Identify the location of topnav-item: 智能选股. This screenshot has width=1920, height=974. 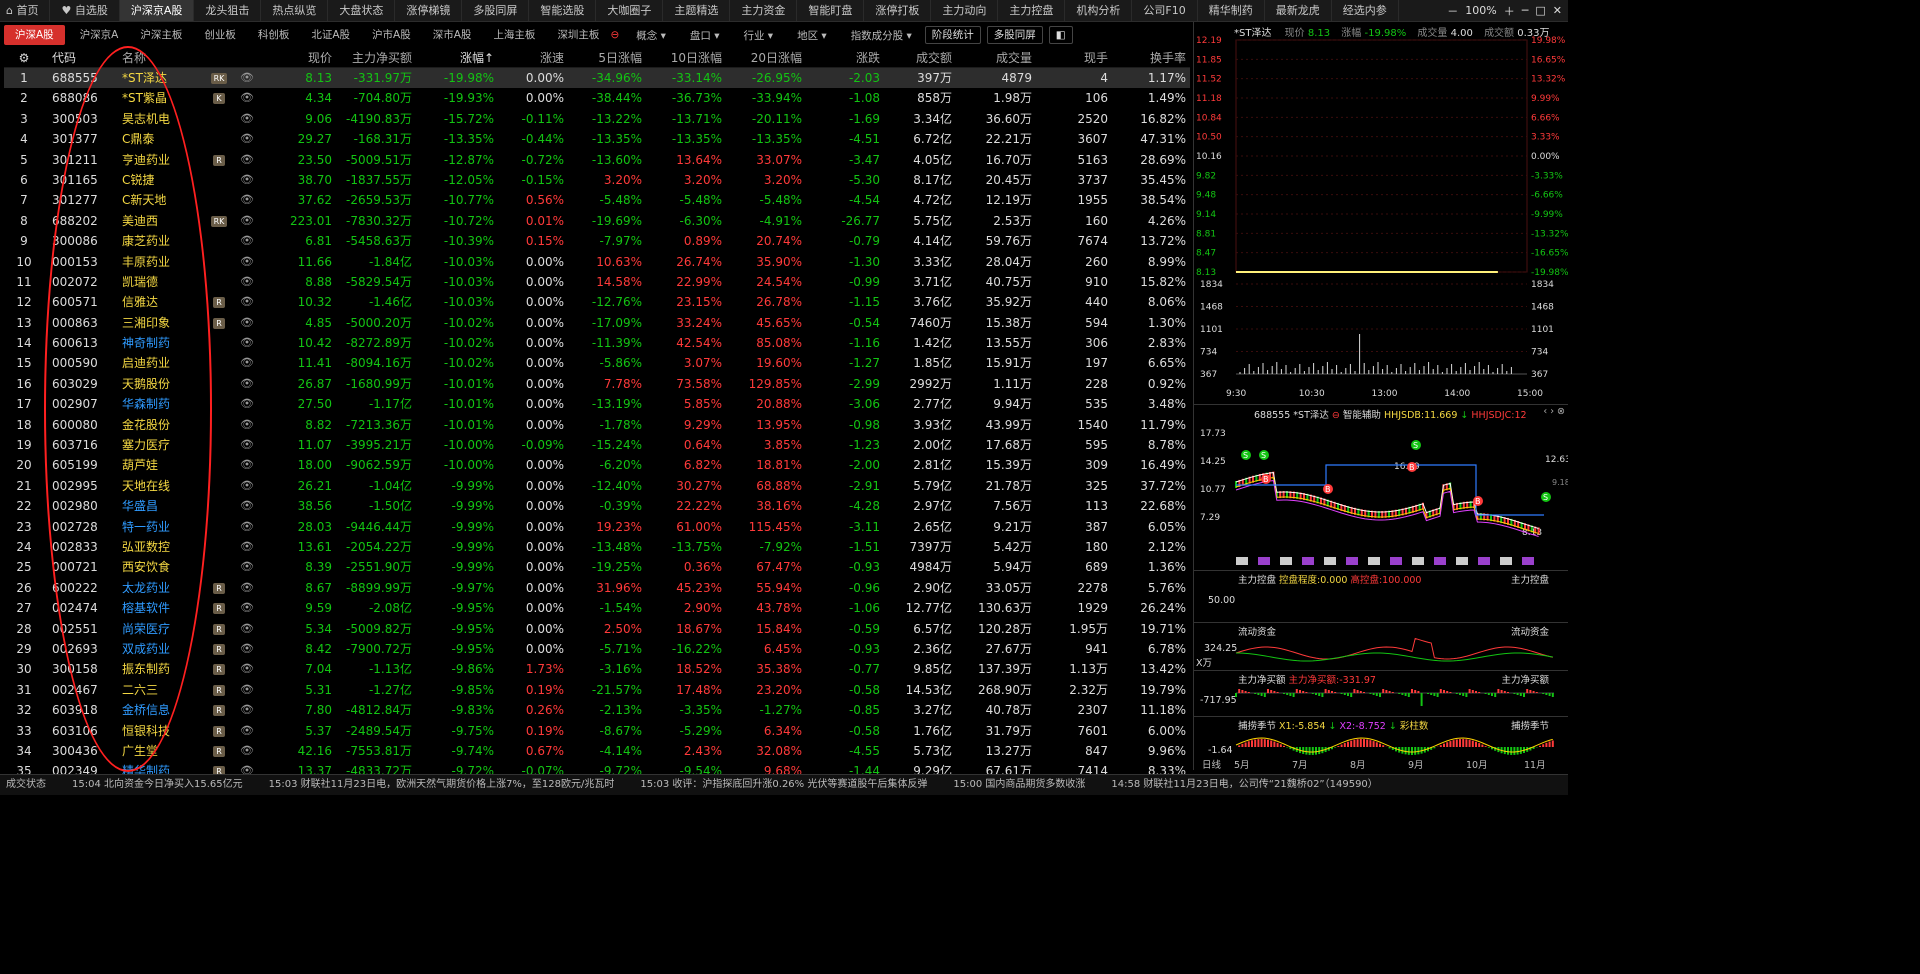
(563, 10).